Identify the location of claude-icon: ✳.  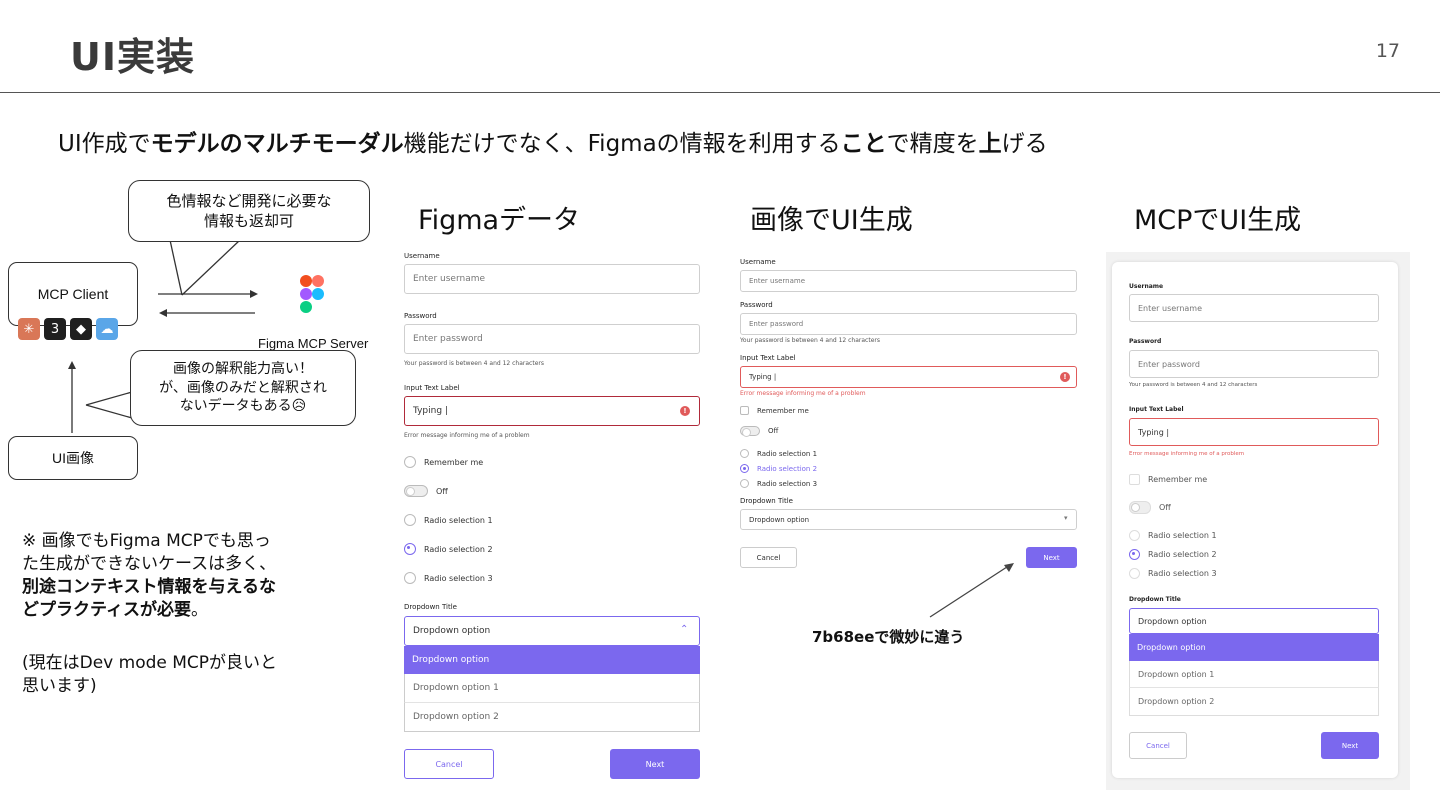
(29, 329).